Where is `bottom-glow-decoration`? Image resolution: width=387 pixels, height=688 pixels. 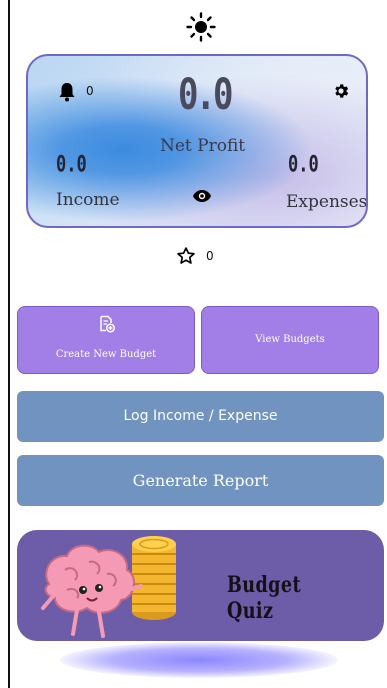
bottom-glow-decoration is located at coordinates (199, 660).